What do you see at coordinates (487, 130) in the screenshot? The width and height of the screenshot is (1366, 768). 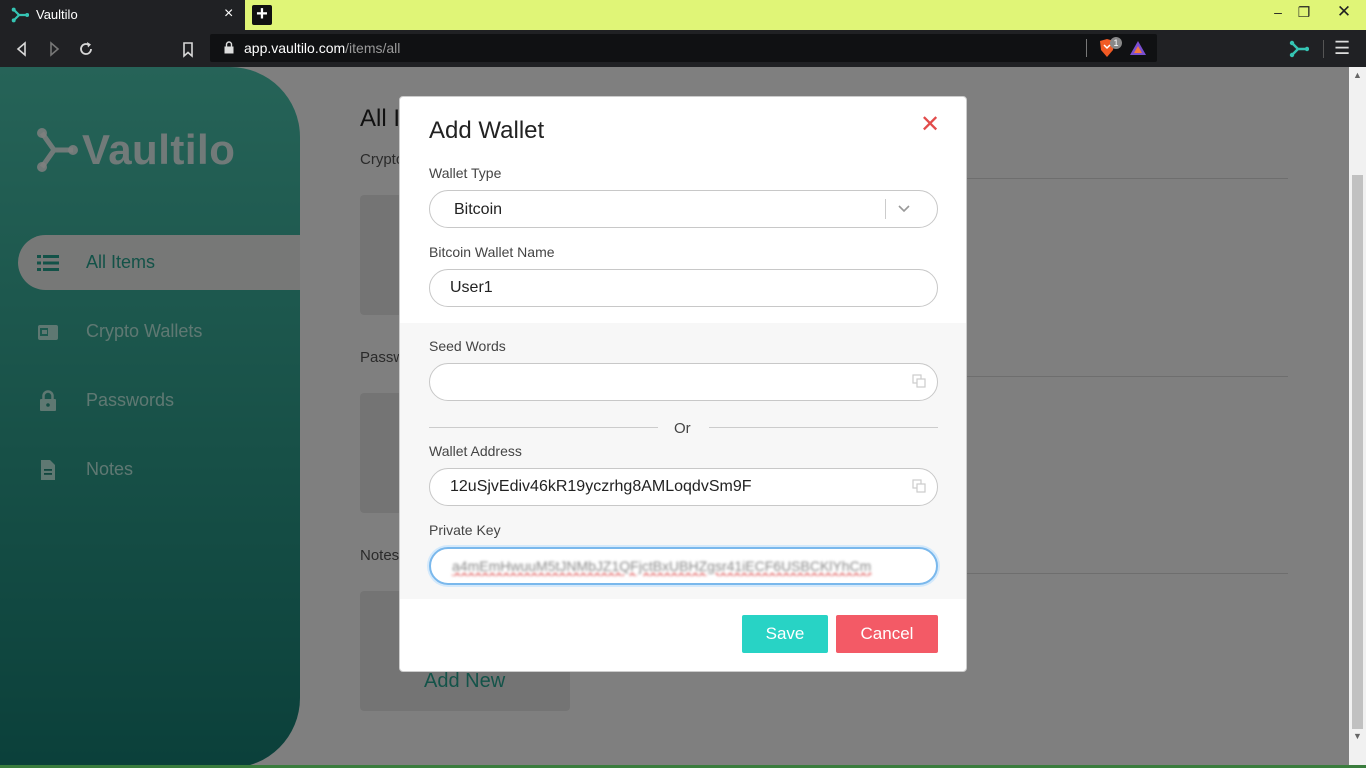 I see `modal-title: Add Wallet` at bounding box center [487, 130].